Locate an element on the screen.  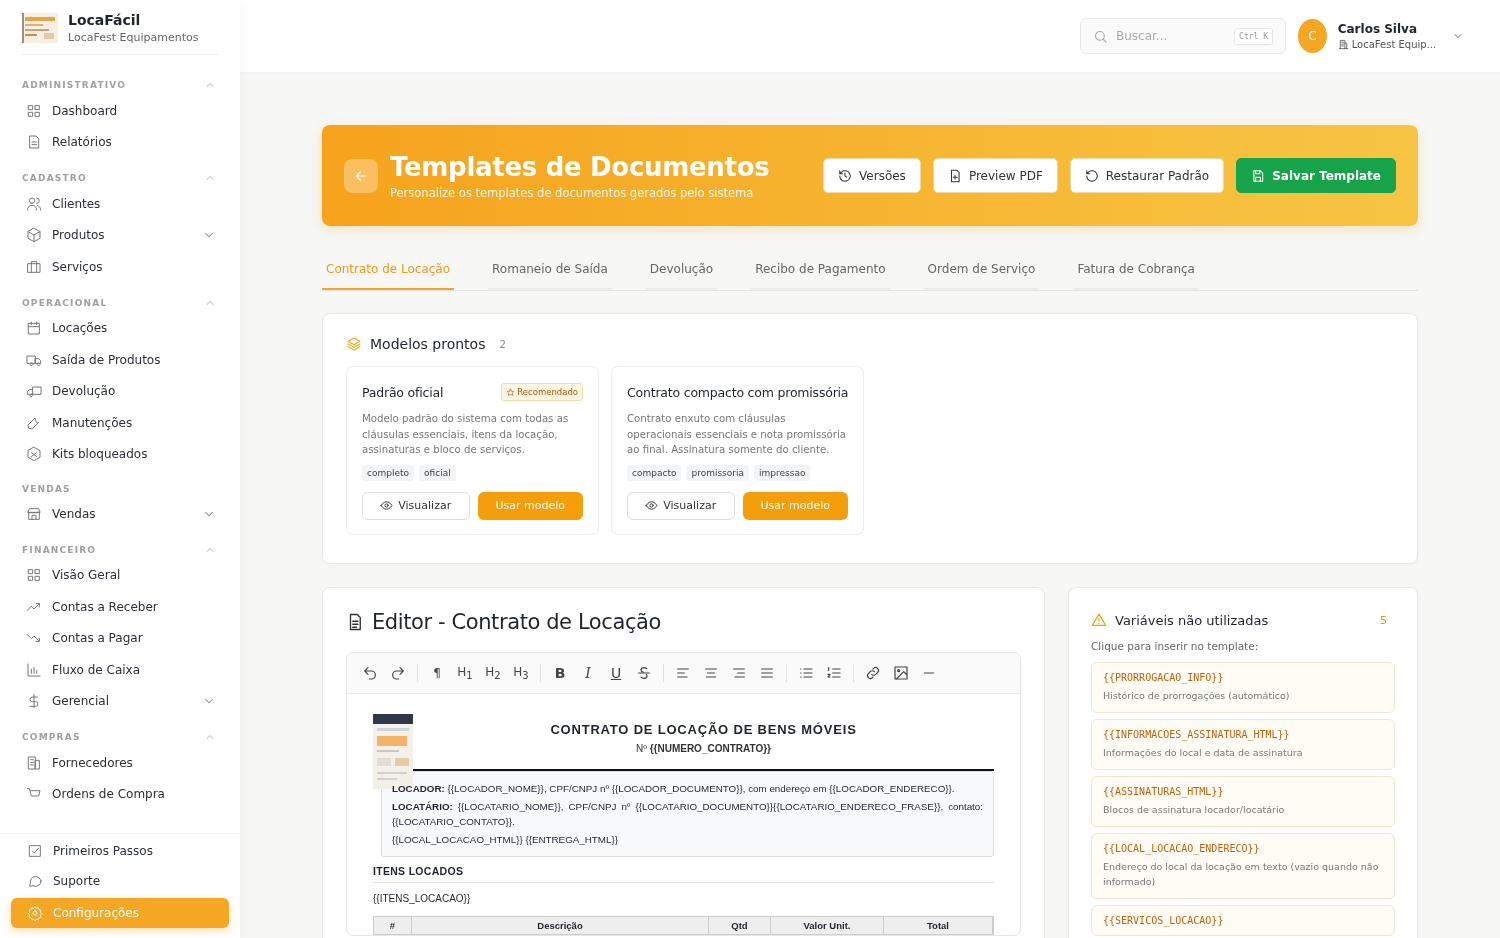
nav-item: Gerencial is located at coordinates (123, 701).